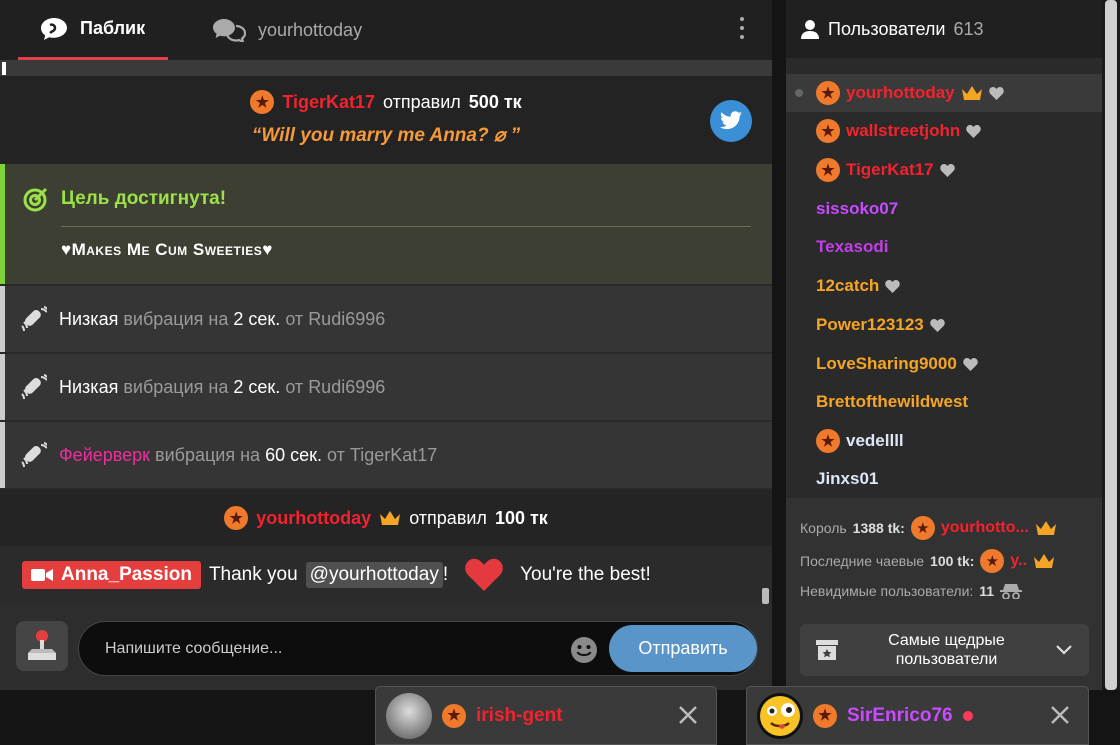  I want to click on vib-level: Низкая, so click(89, 318).